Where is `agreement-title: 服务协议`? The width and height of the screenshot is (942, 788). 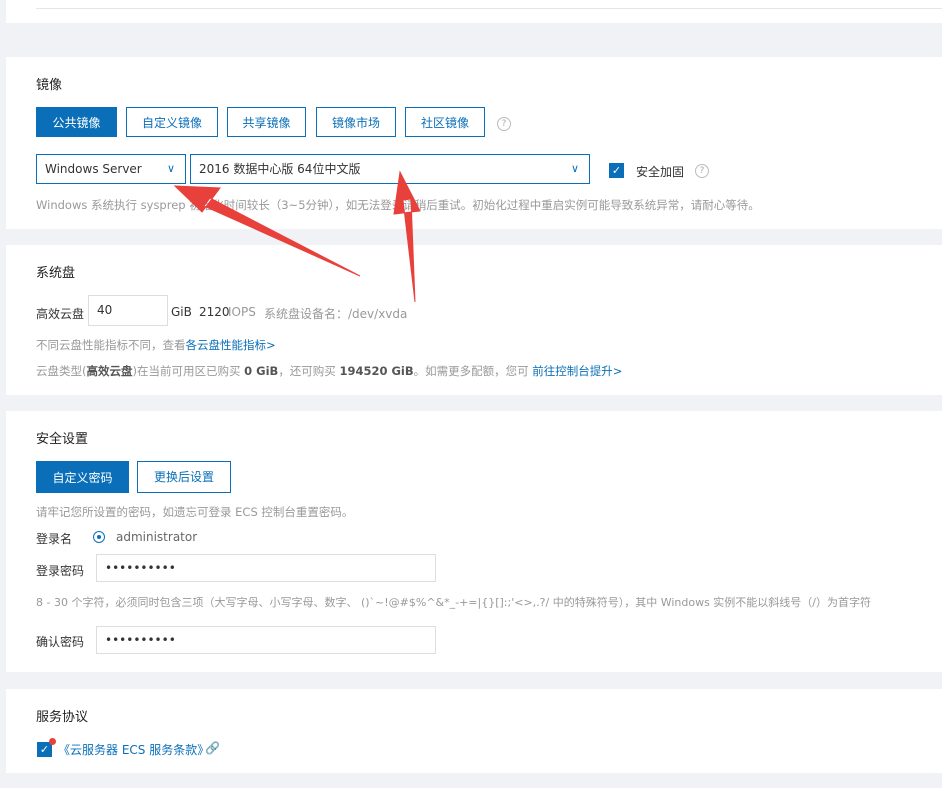
agreement-title: 服务协议 is located at coordinates (62, 717).